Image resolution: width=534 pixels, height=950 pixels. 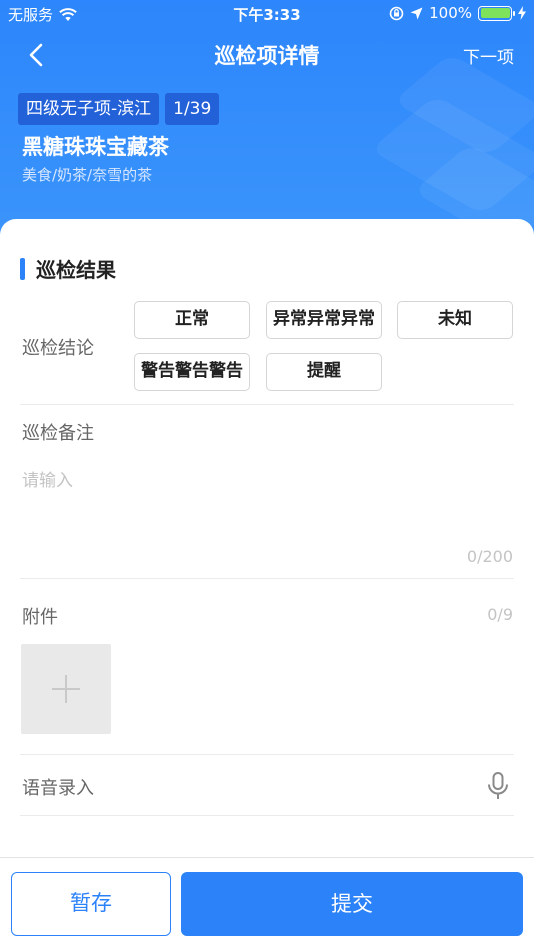 I want to click on option-normal: 正常, so click(x=192, y=320).